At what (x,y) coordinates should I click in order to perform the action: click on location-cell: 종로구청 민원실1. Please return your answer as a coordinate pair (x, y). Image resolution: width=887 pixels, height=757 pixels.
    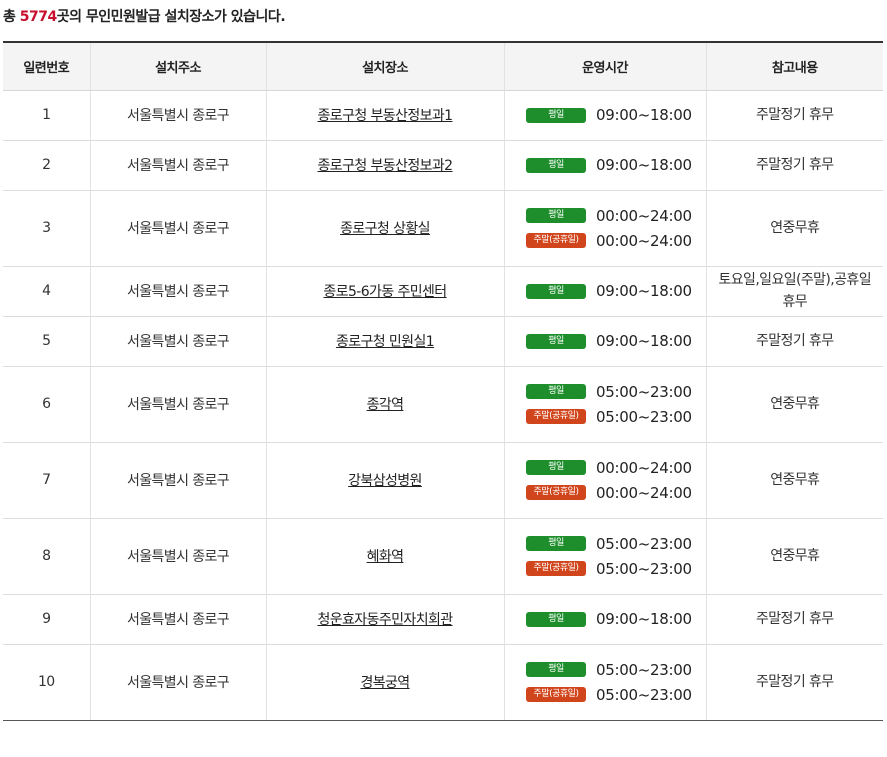
    Looking at the image, I should click on (384, 341).